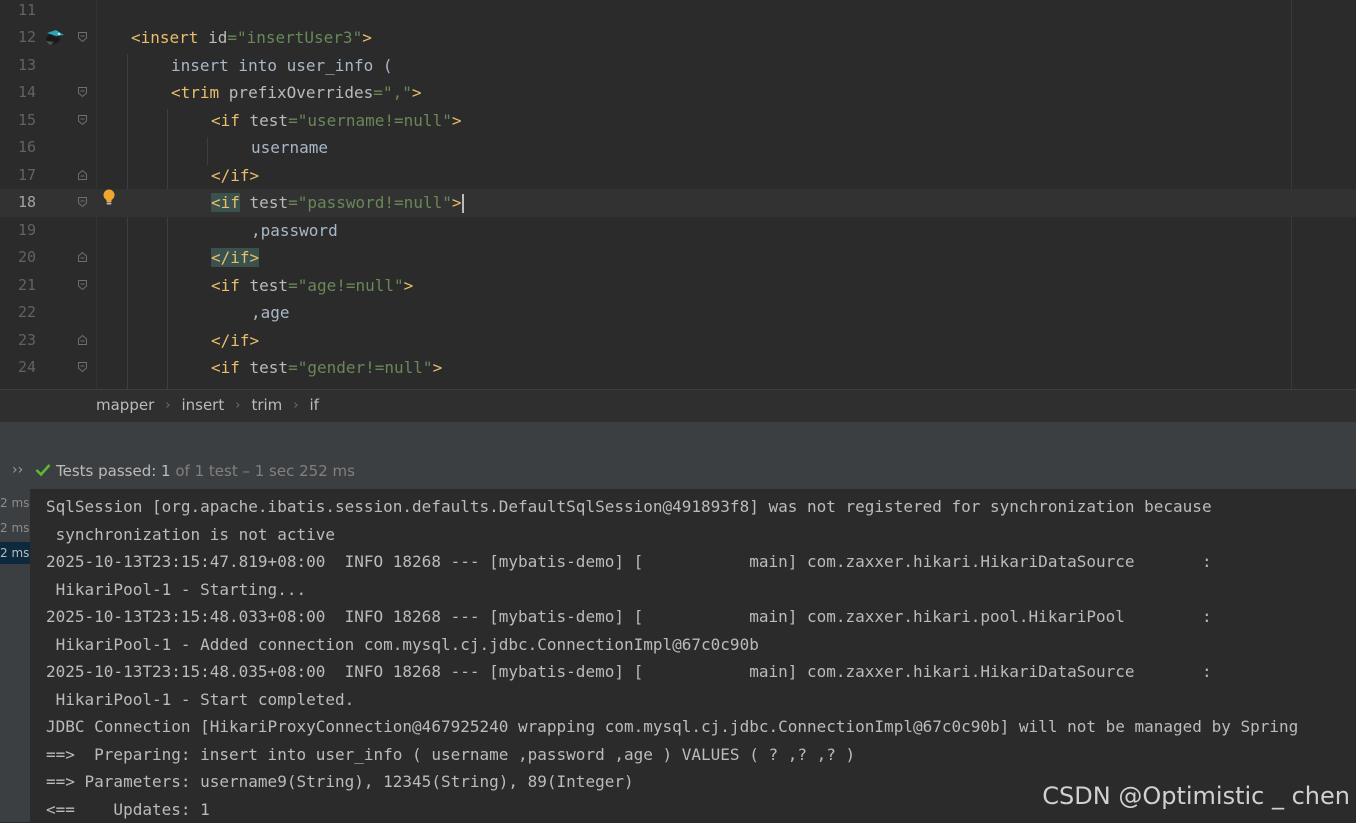 The width and height of the screenshot is (1356, 823). What do you see at coordinates (463, 203) in the screenshot?
I see `text-caret` at bounding box center [463, 203].